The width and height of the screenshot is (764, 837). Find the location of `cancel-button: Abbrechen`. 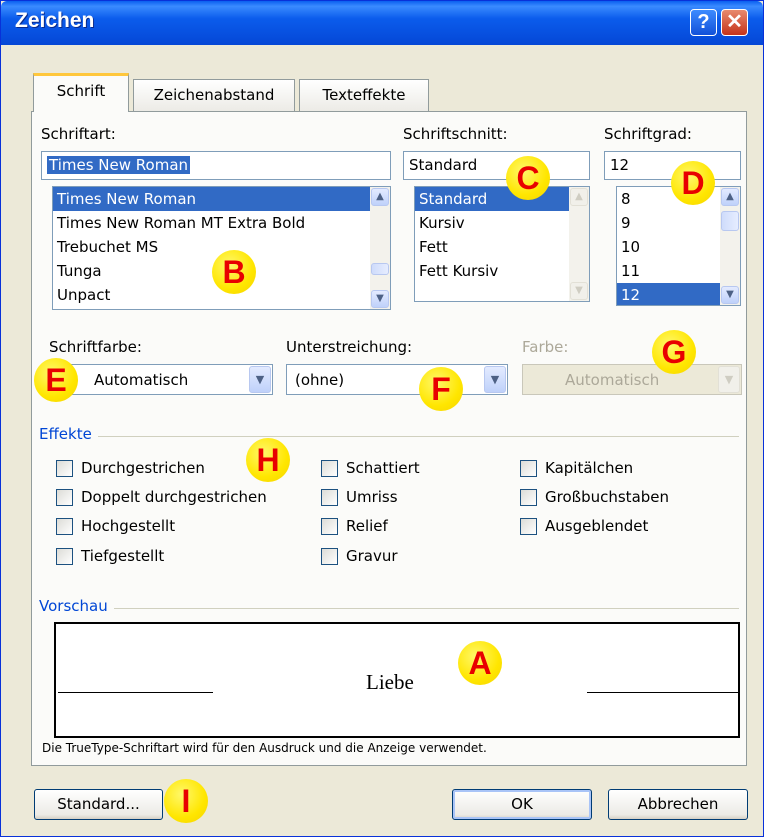

cancel-button: Abbrechen is located at coordinates (678, 804).